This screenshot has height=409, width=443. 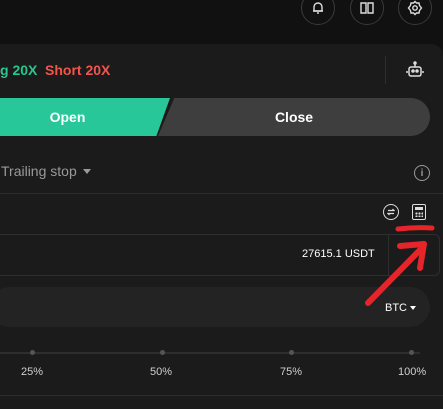 I want to click on long-leverage: g 20X, so click(x=18, y=70).